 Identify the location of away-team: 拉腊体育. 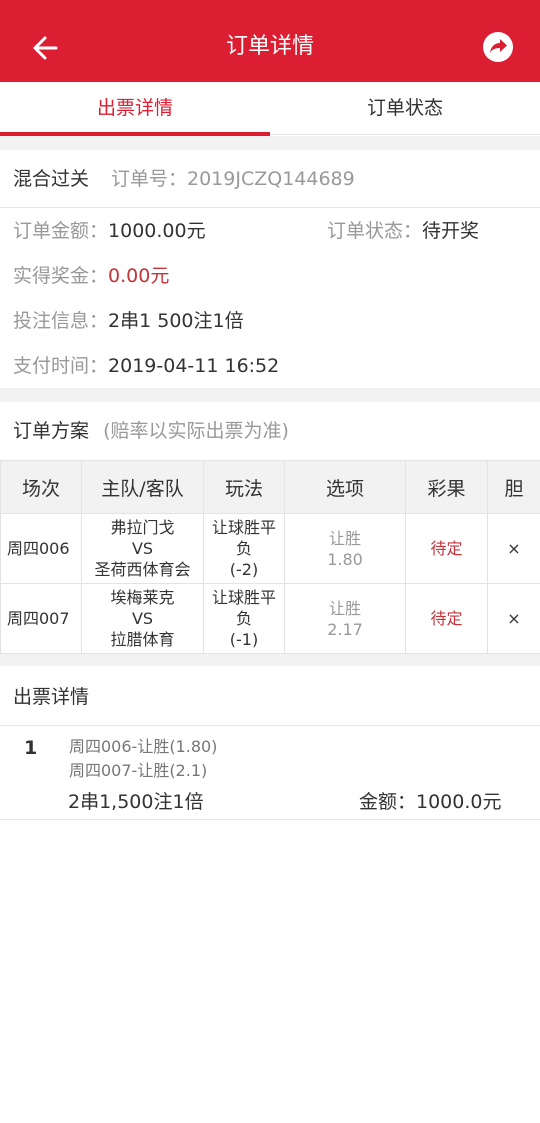
(142, 639).